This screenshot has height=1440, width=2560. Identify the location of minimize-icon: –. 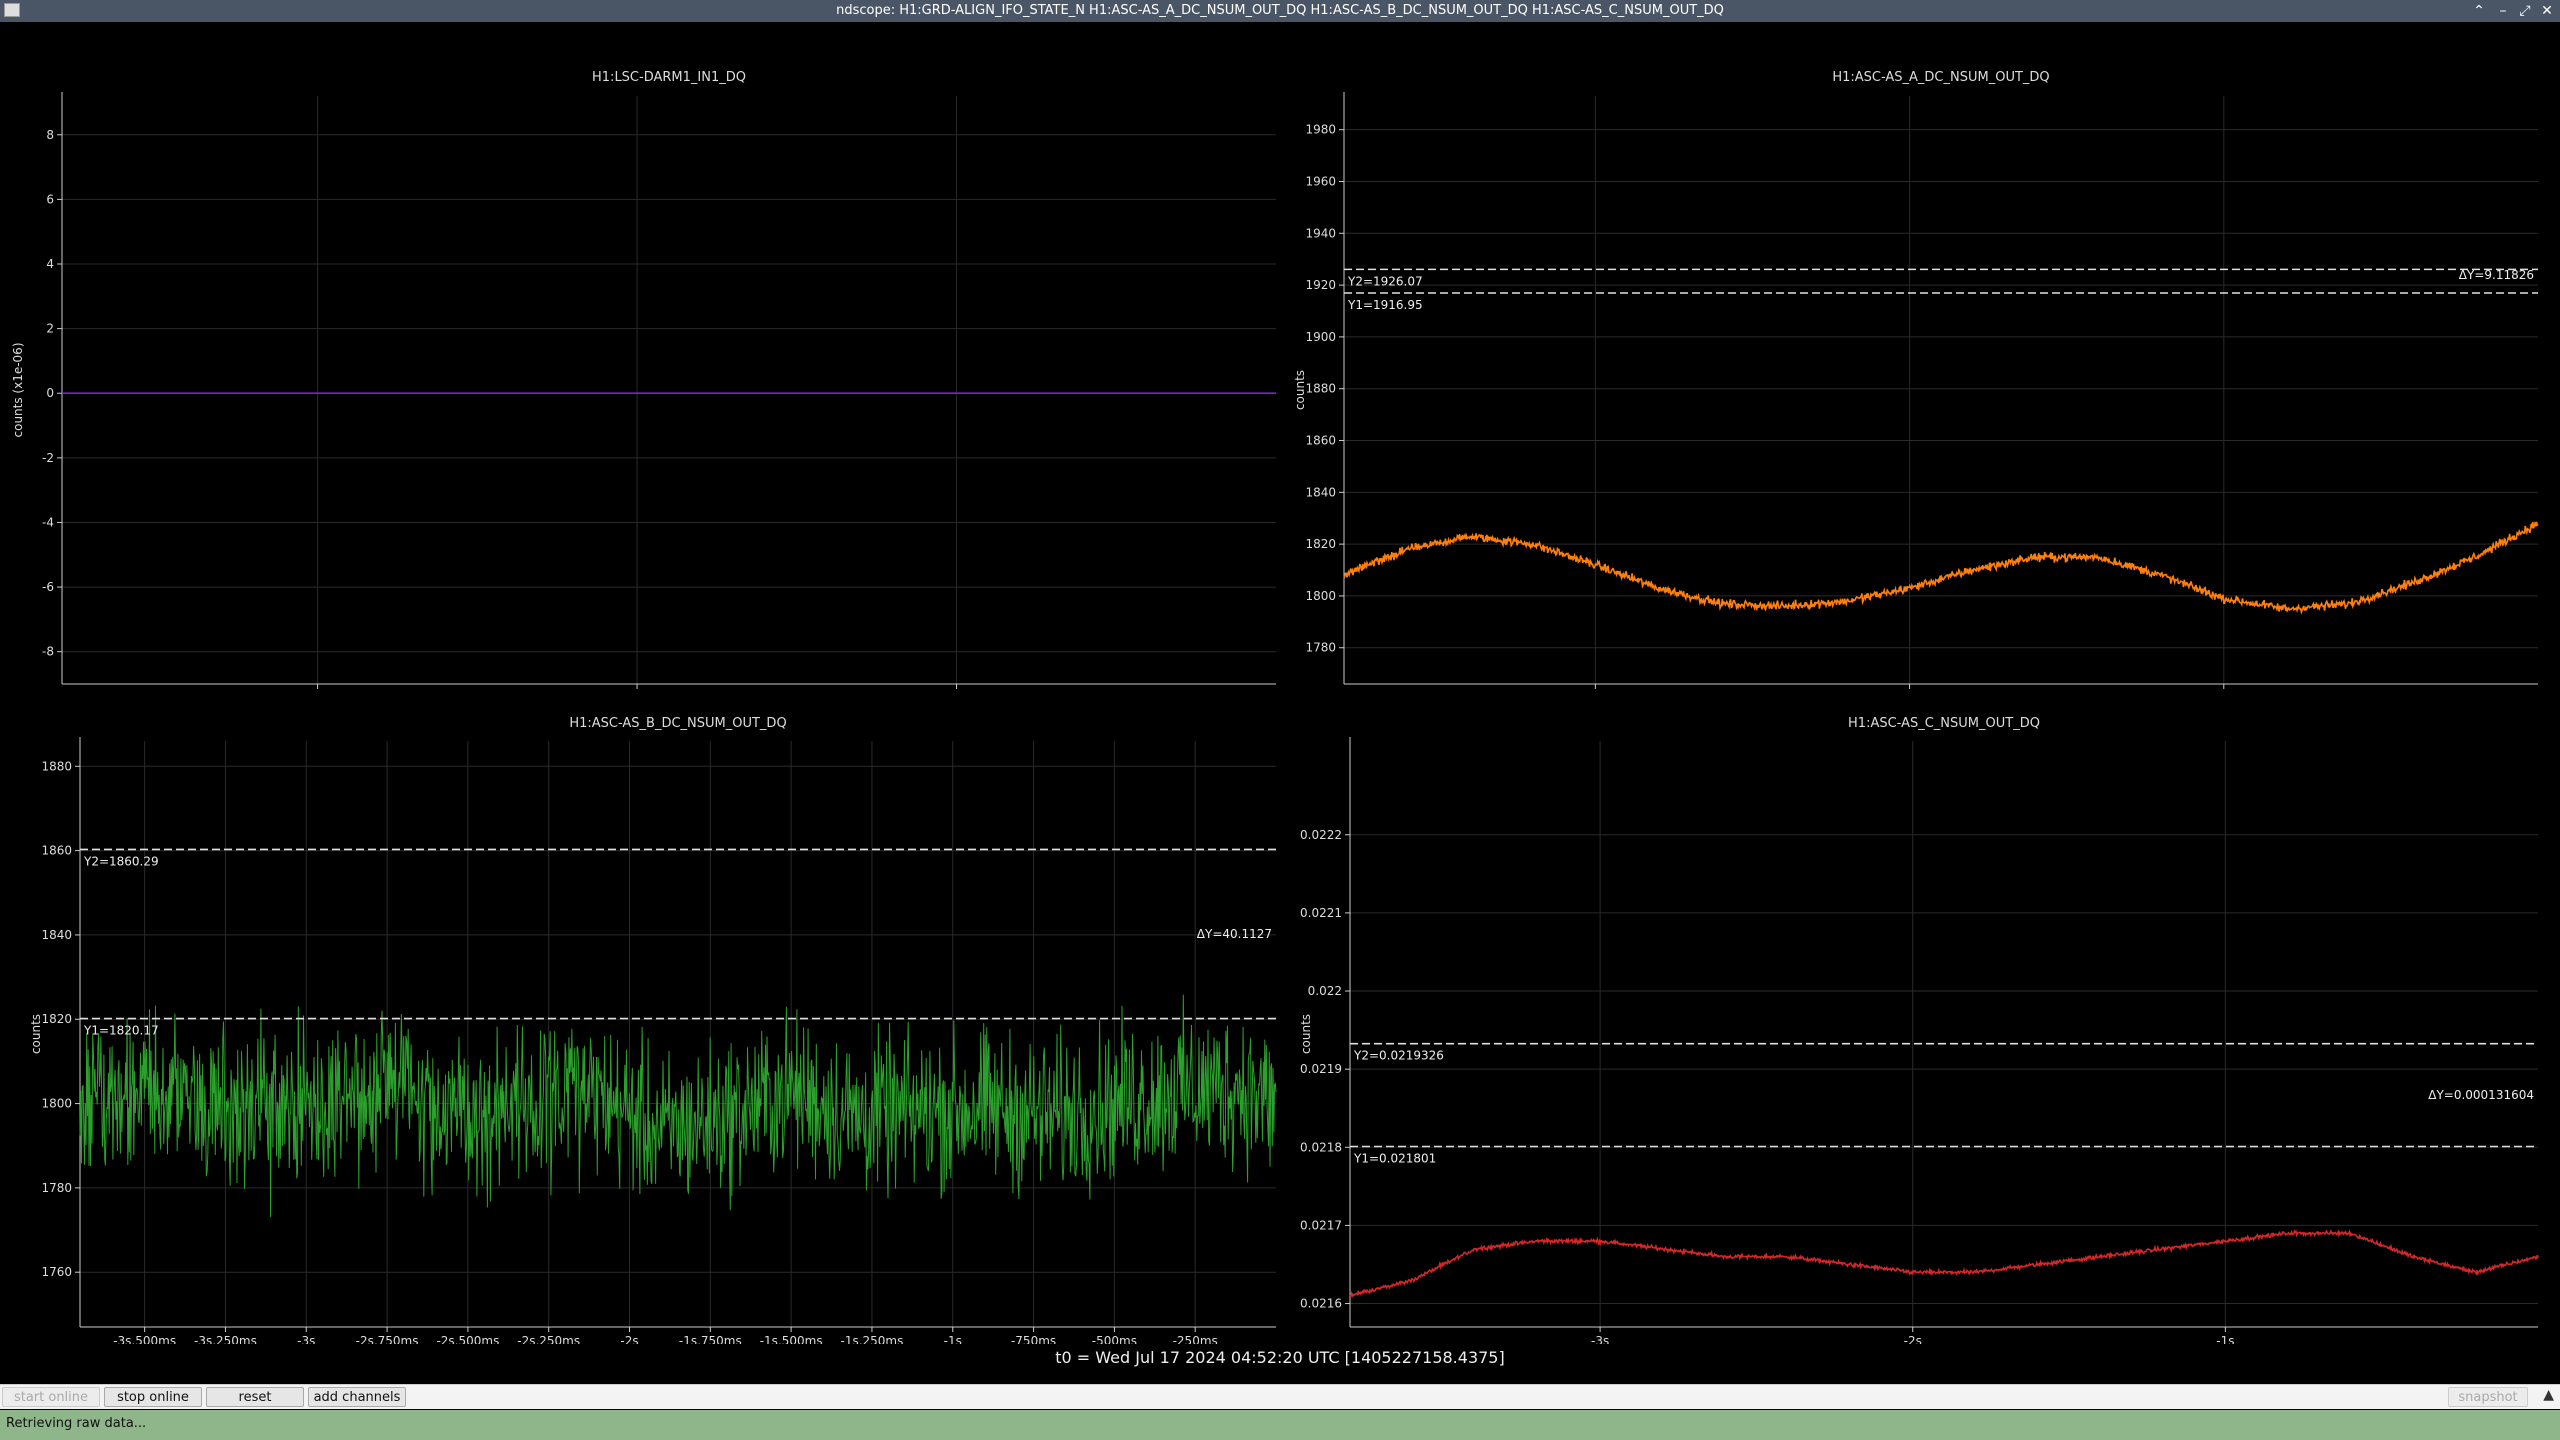
(2503, 11).